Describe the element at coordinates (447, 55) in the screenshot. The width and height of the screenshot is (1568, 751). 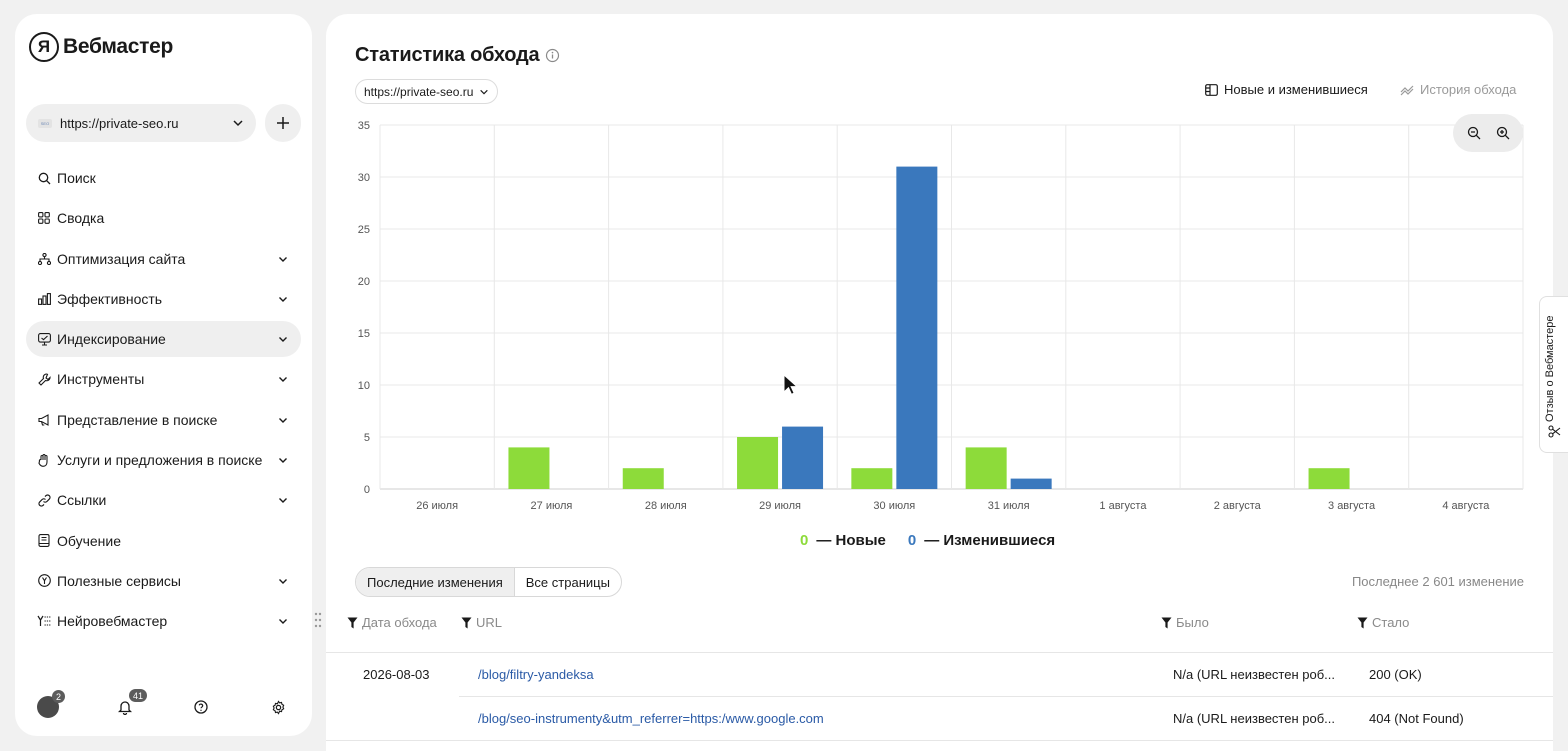
I see `page-title-text: Статистика обхода` at that location.